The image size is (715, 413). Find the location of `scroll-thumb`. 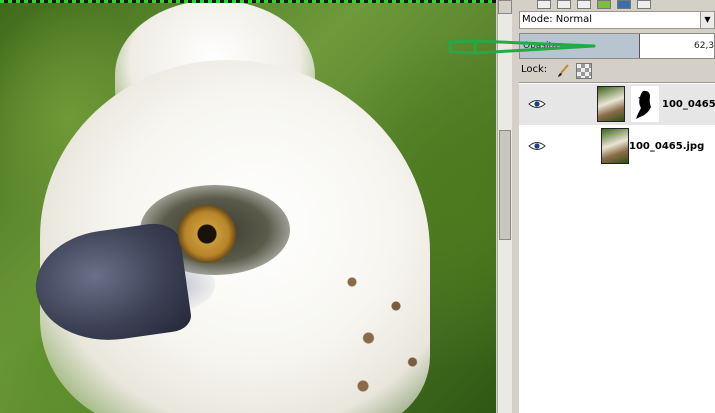

scroll-thumb is located at coordinates (505, 185).